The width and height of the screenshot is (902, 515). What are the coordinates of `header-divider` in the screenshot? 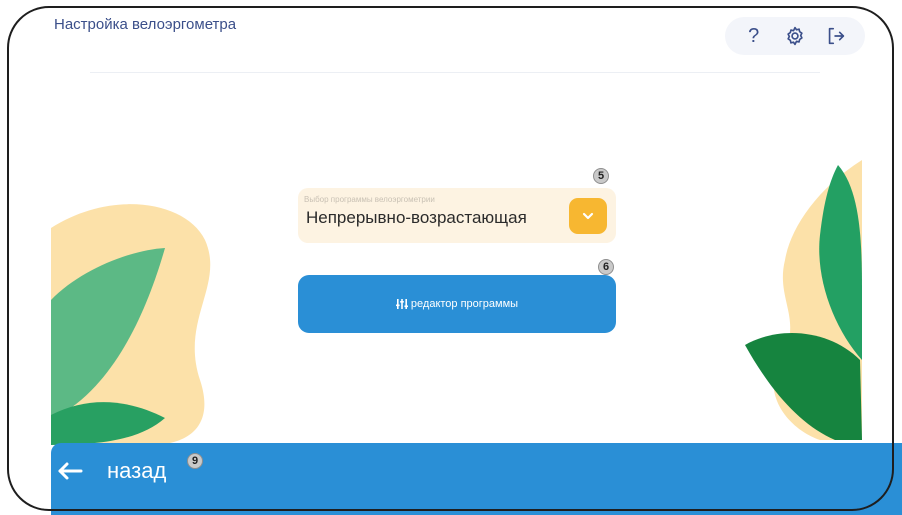 It's located at (455, 72).